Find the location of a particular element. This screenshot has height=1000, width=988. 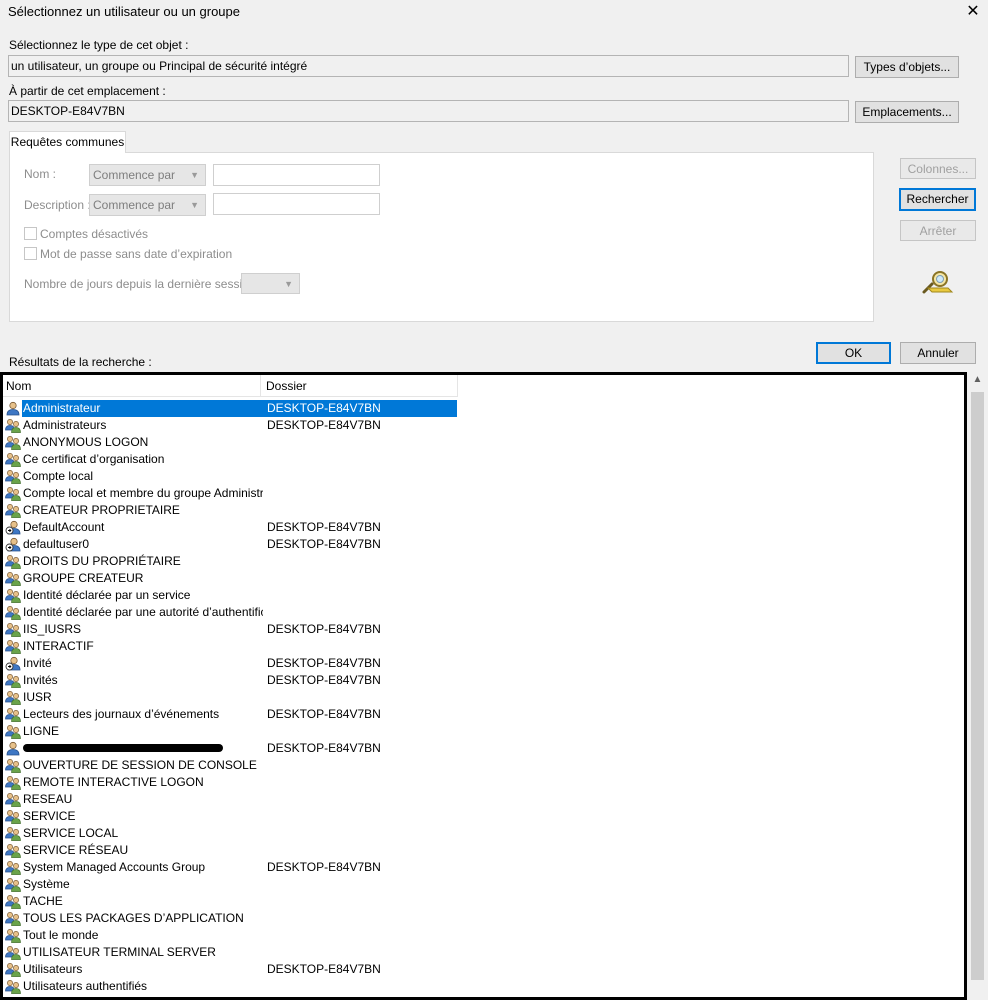

row-name: DefaultAccount is located at coordinates (64, 527).